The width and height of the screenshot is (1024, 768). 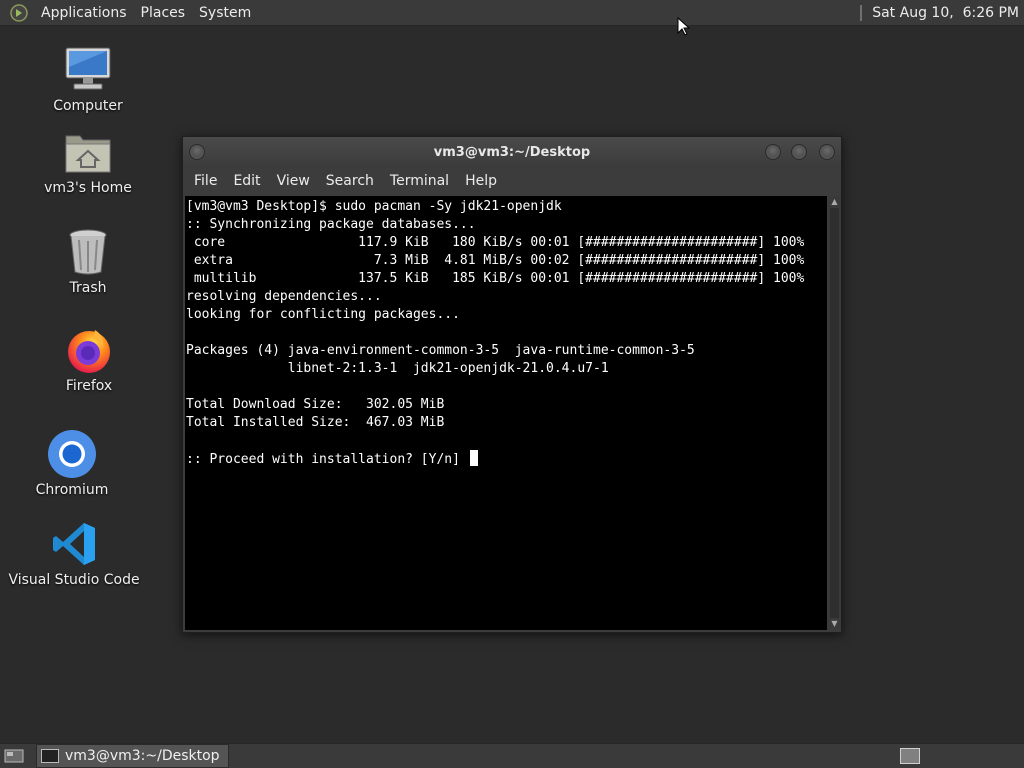 I want to click on terminal-line: Total Download Size: 302.05 MiB, so click(x=315, y=404).